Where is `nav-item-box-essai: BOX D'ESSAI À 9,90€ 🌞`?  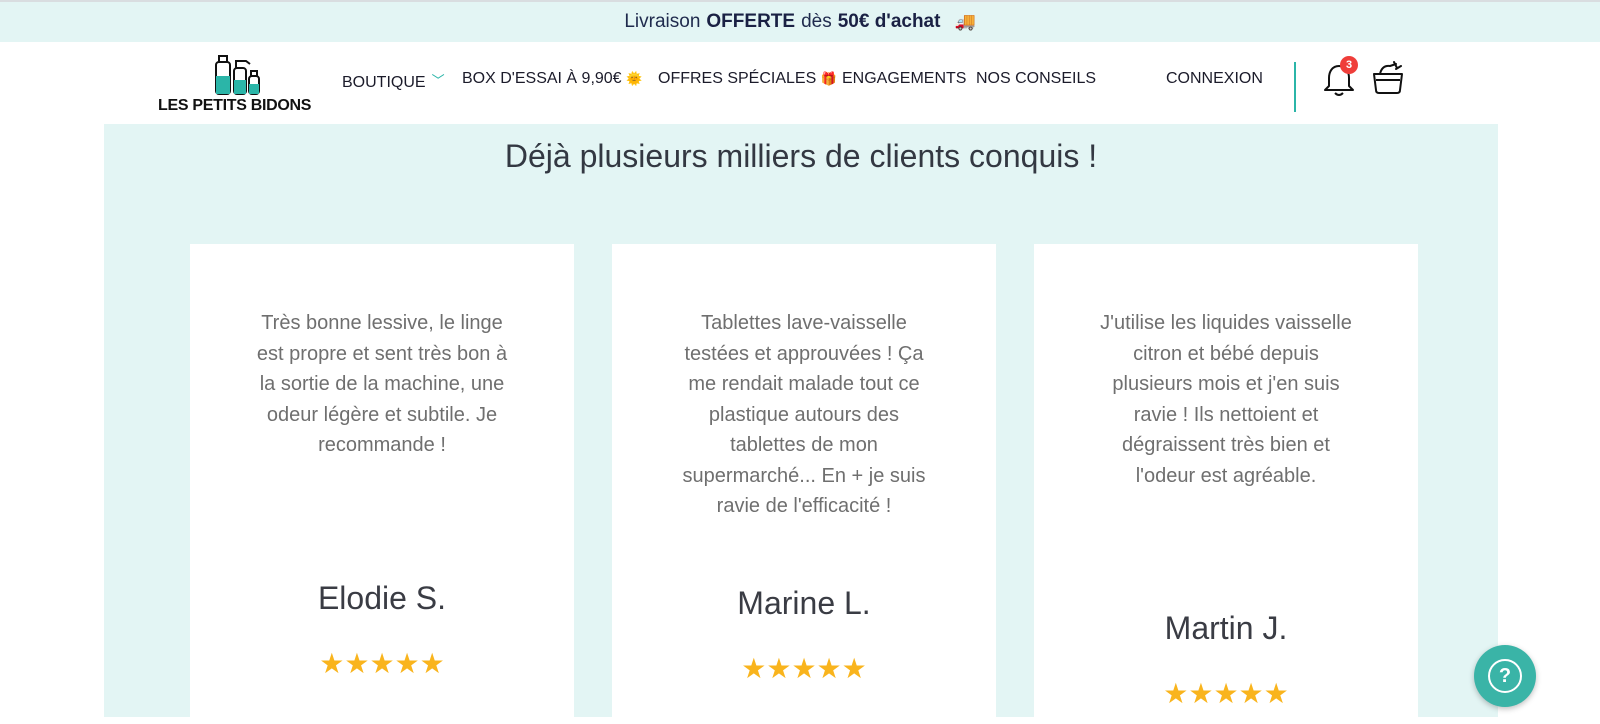
nav-item-box-essai: BOX D'ESSAI À 9,90€ 🌞 is located at coordinates (552, 79).